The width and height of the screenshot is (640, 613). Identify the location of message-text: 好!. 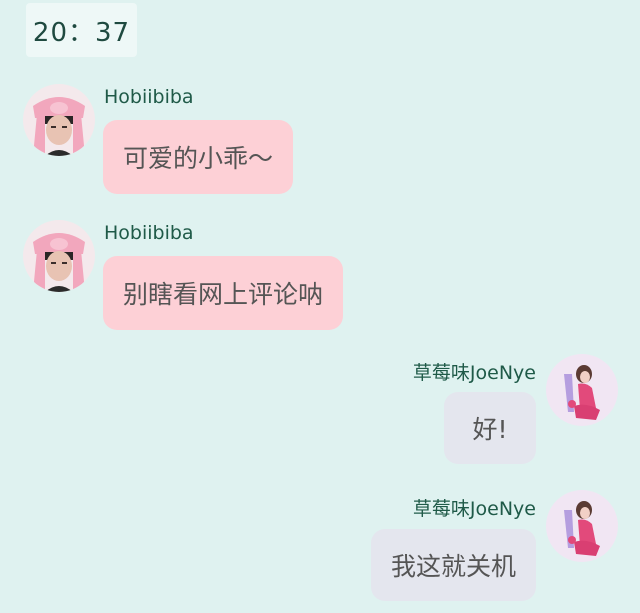
(490, 429).